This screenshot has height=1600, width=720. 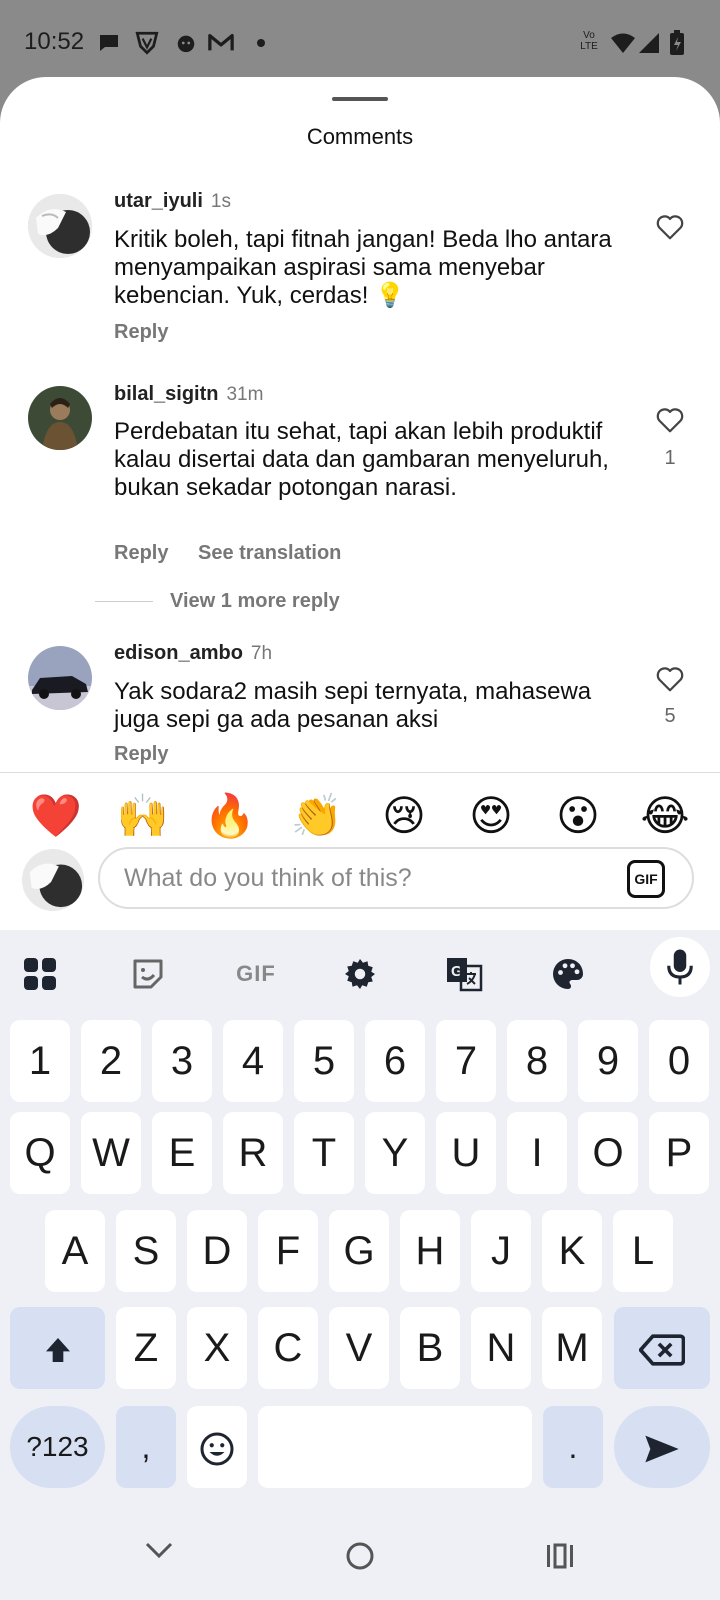 I want to click on dot-icon, so click(x=261, y=43).